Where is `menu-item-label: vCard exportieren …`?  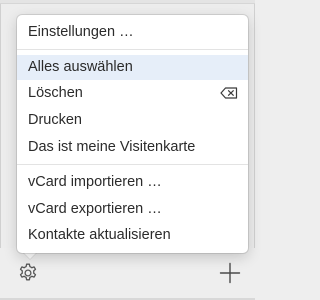 menu-item-label: vCard exportieren … is located at coordinates (95, 209).